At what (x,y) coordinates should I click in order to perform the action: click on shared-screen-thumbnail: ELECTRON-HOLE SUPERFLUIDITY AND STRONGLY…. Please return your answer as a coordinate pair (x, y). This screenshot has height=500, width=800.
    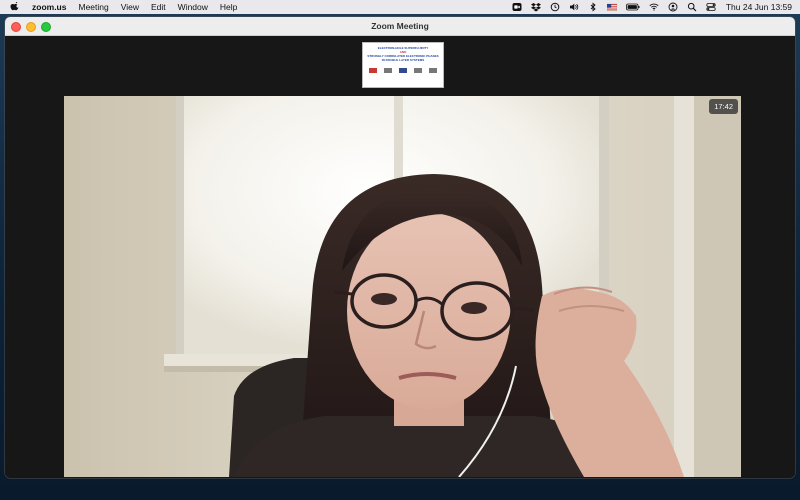
    Looking at the image, I should click on (403, 65).